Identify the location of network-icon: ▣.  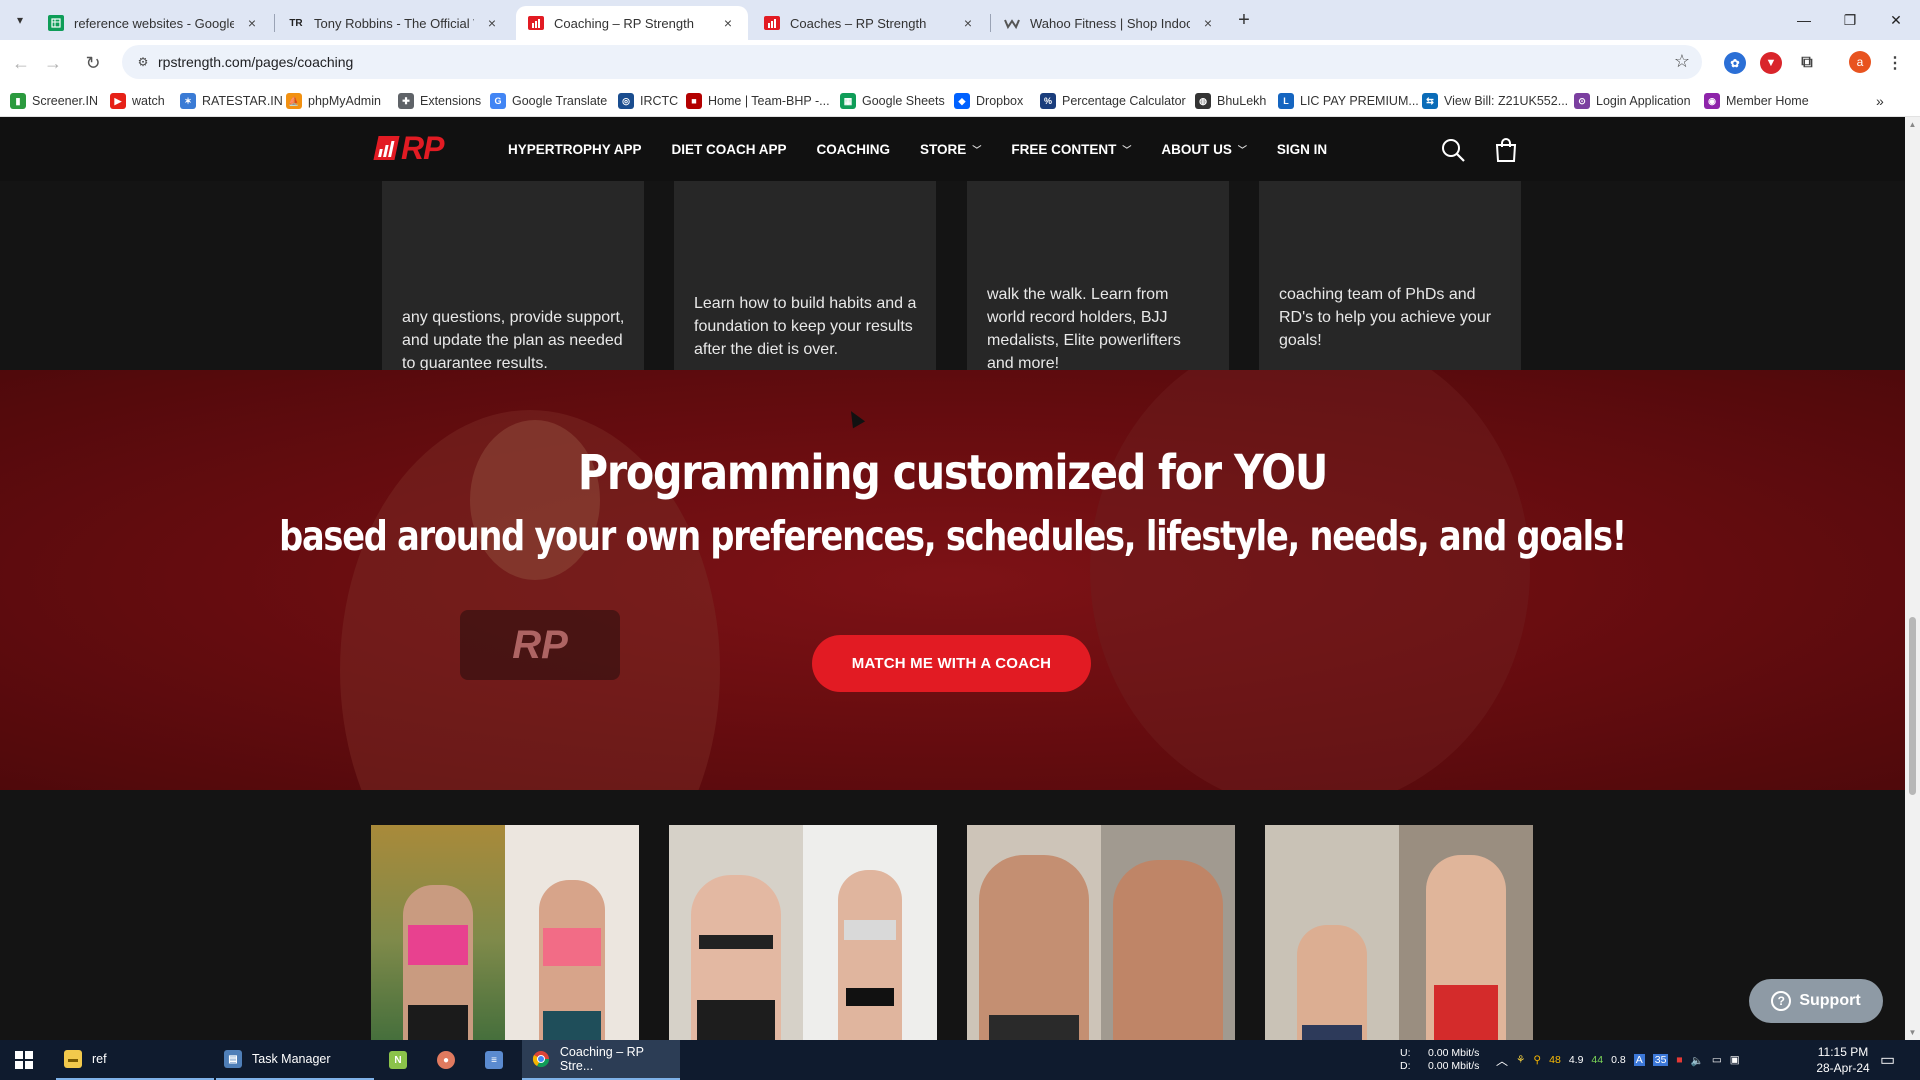
(1735, 1060).